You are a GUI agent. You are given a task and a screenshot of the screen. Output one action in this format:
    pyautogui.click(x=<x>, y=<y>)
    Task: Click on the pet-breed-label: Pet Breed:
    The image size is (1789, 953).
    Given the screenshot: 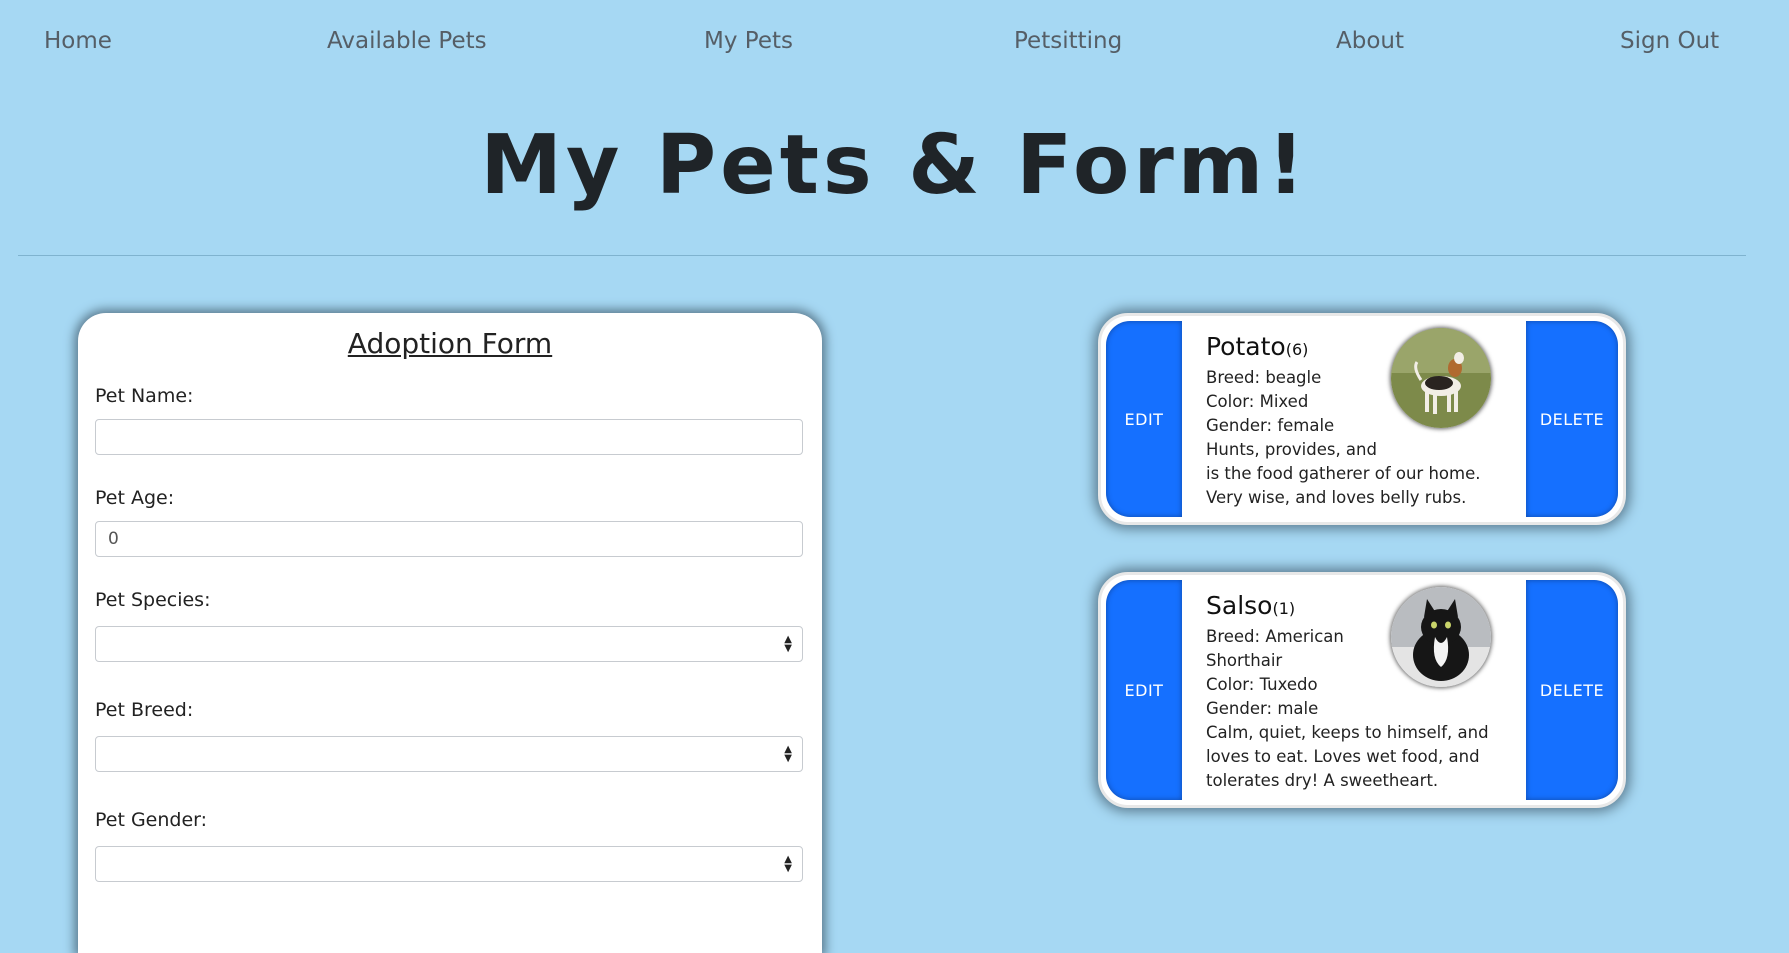 What is the action you would take?
    pyautogui.click(x=144, y=710)
    